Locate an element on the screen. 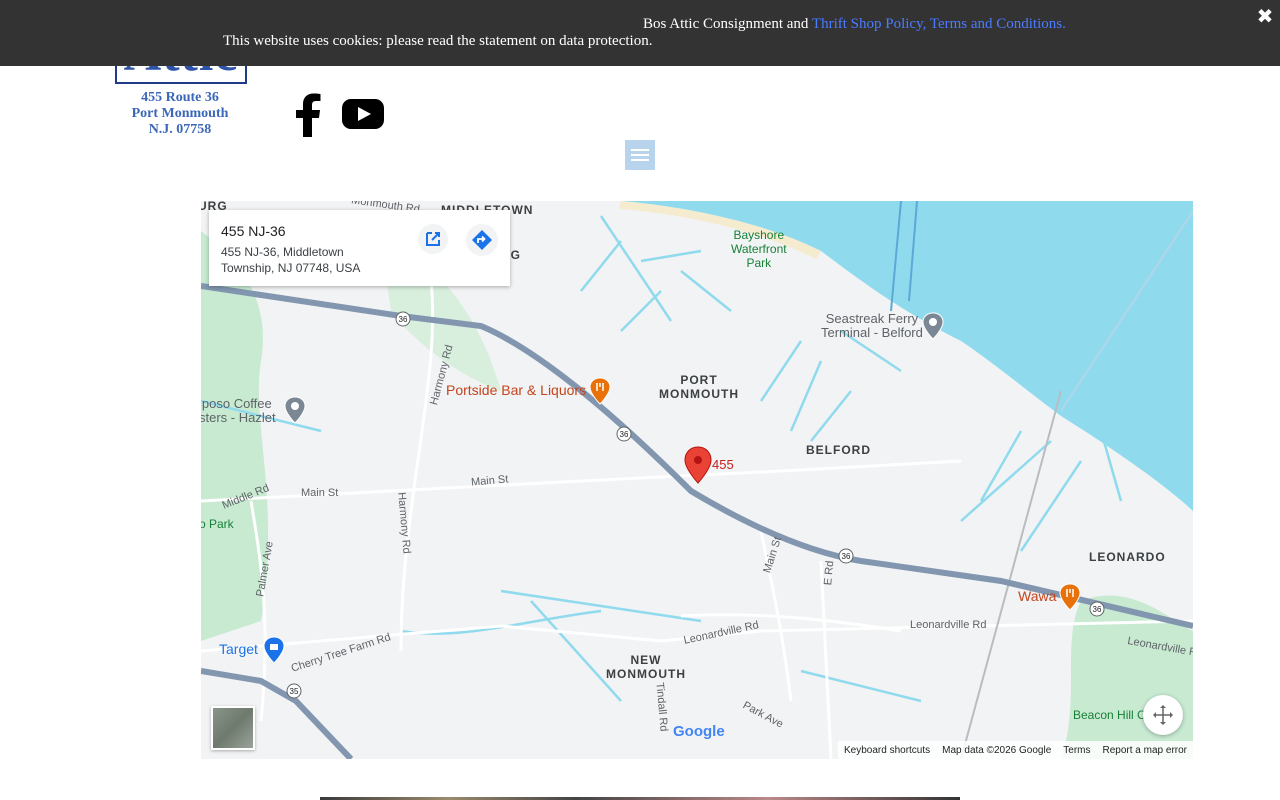  area-label-new-monmouth: NEW MONMOUTH is located at coordinates (646, 667).